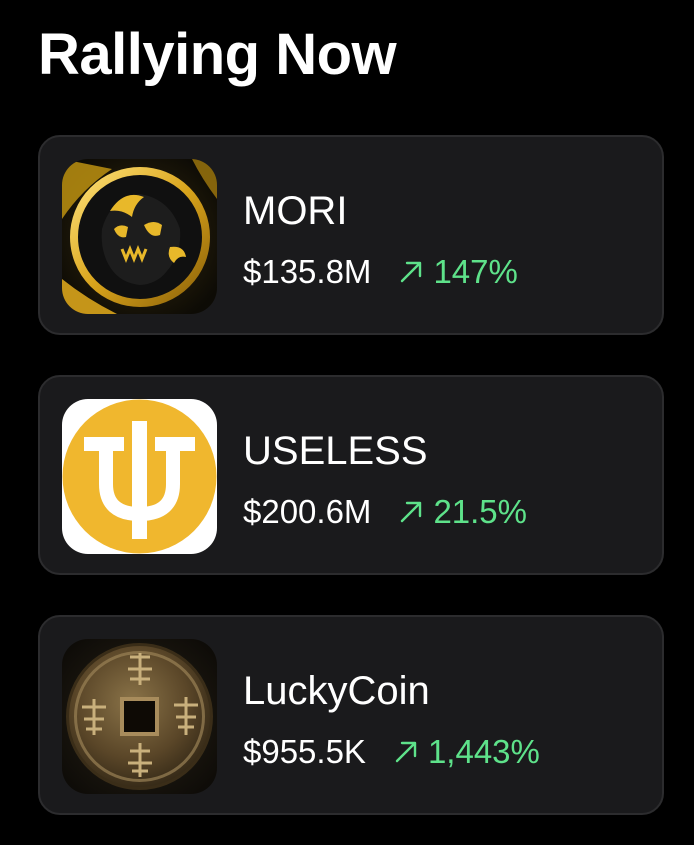 The image size is (694, 845). Describe the element at coordinates (304, 751) in the screenshot. I see `market-cap: $955.5K` at that location.